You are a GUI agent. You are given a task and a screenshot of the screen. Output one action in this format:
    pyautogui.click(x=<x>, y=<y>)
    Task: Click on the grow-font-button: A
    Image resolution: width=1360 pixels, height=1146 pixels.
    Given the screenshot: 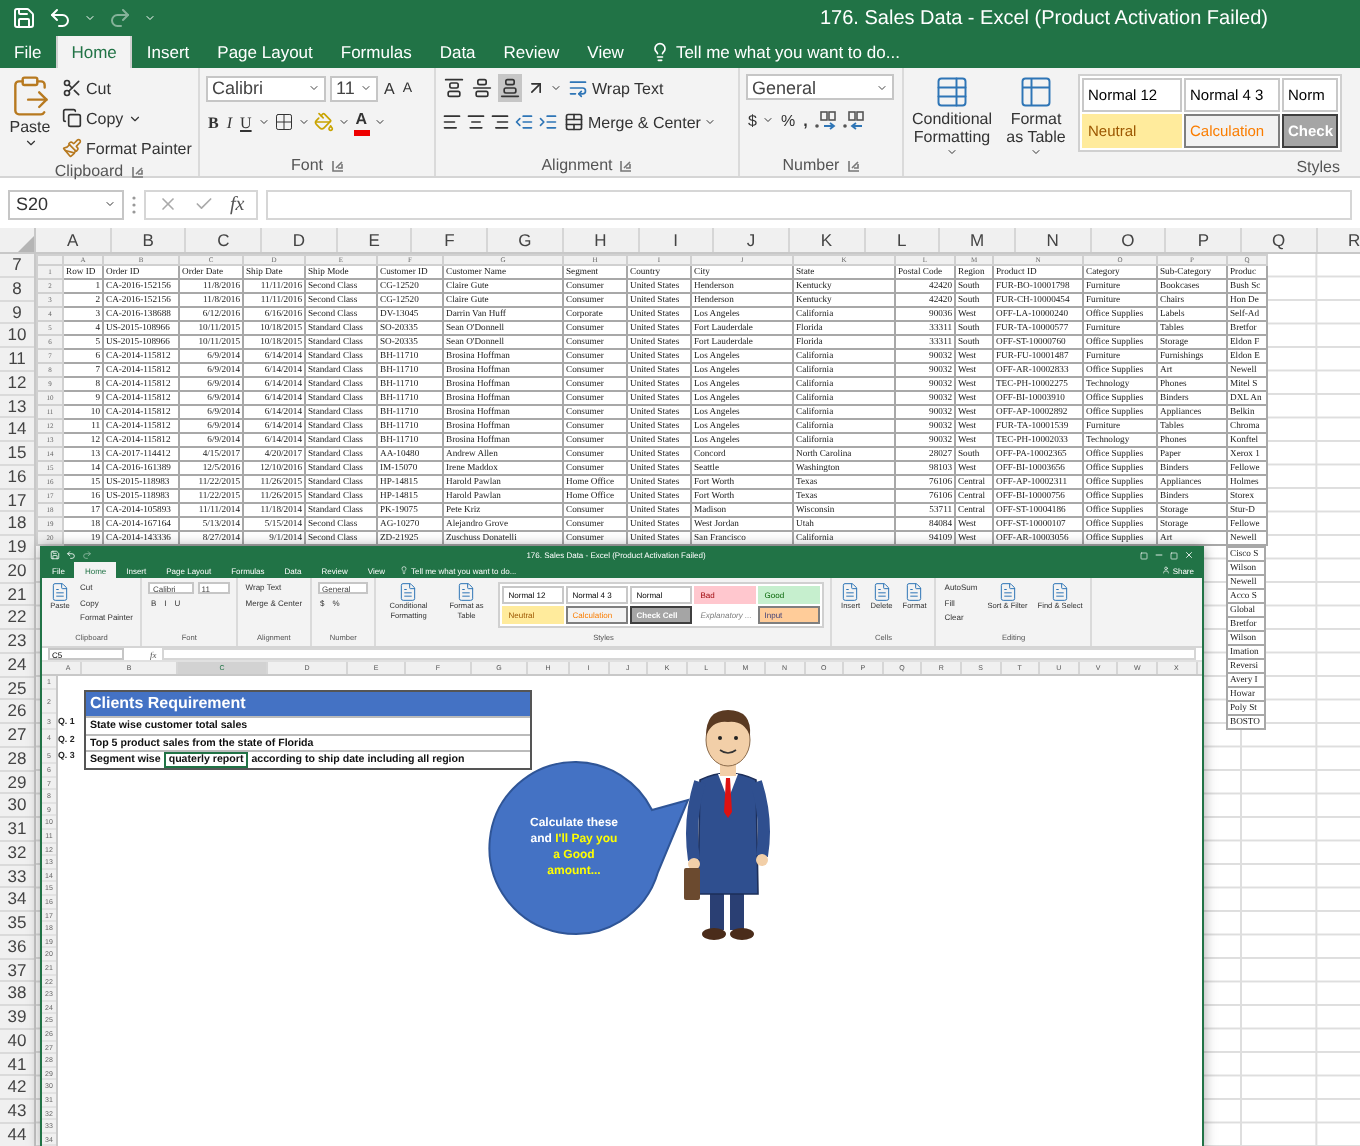 What is the action you would take?
    pyautogui.click(x=389, y=88)
    